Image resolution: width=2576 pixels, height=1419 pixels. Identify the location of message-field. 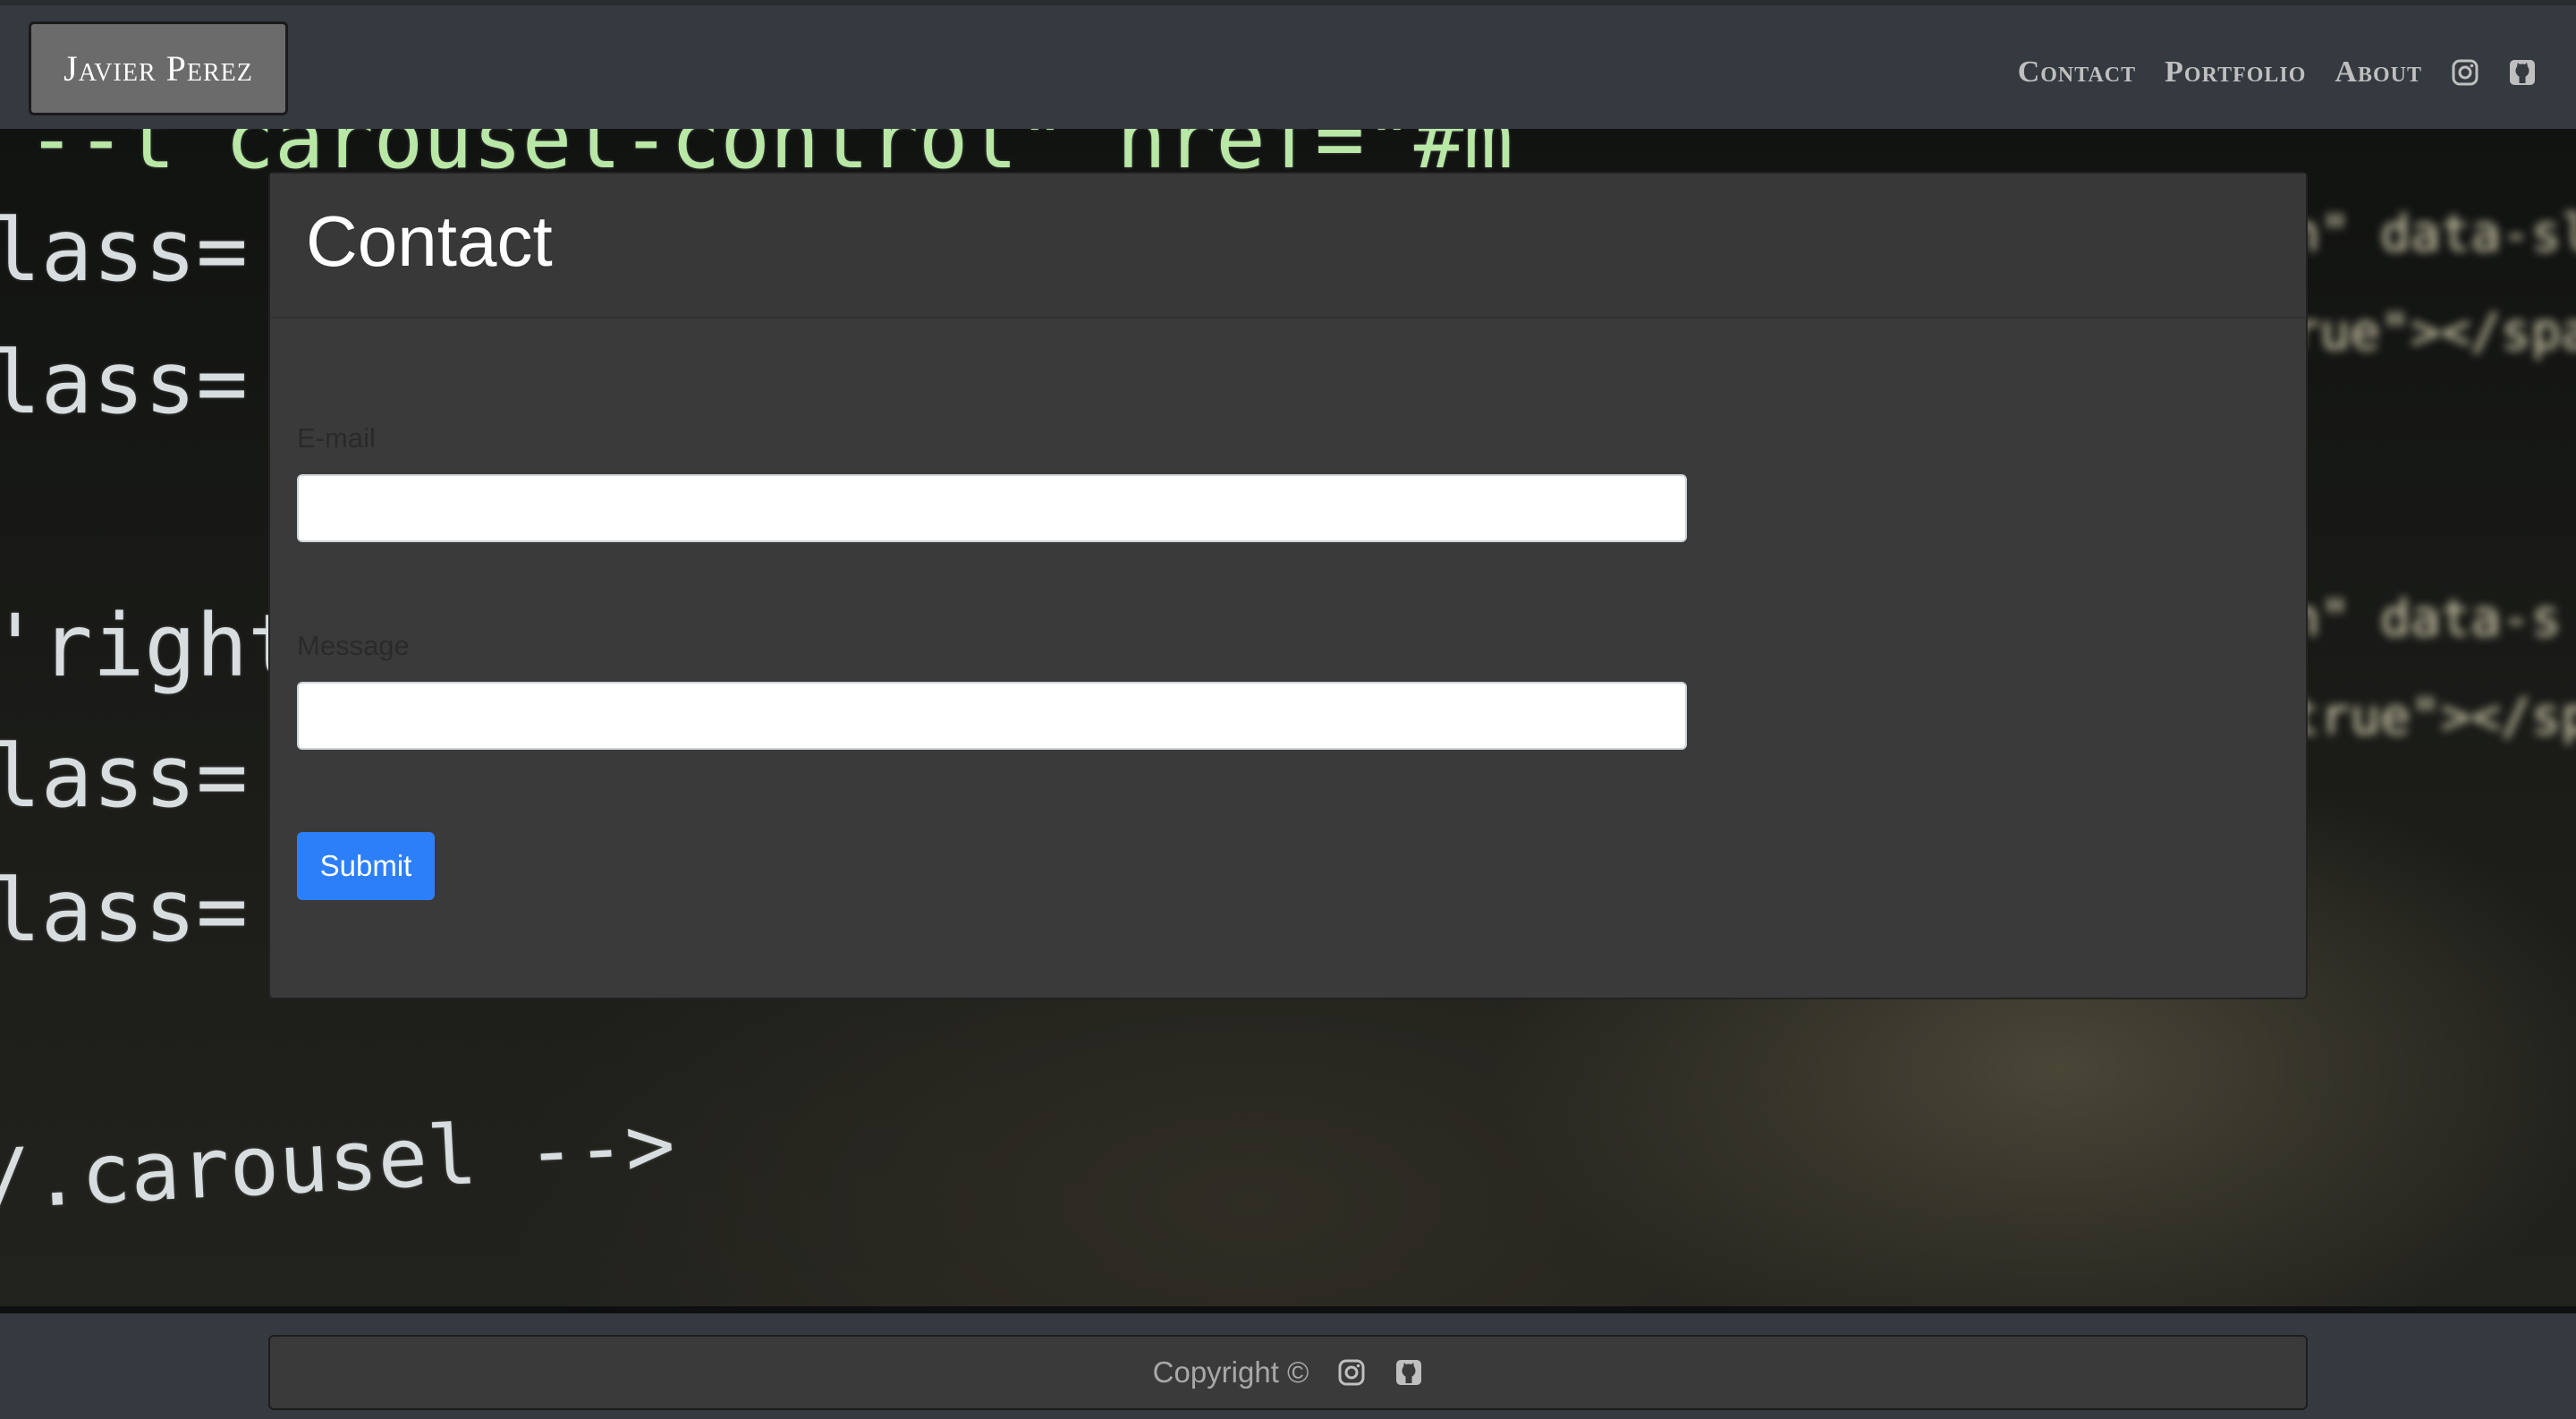
(992, 716).